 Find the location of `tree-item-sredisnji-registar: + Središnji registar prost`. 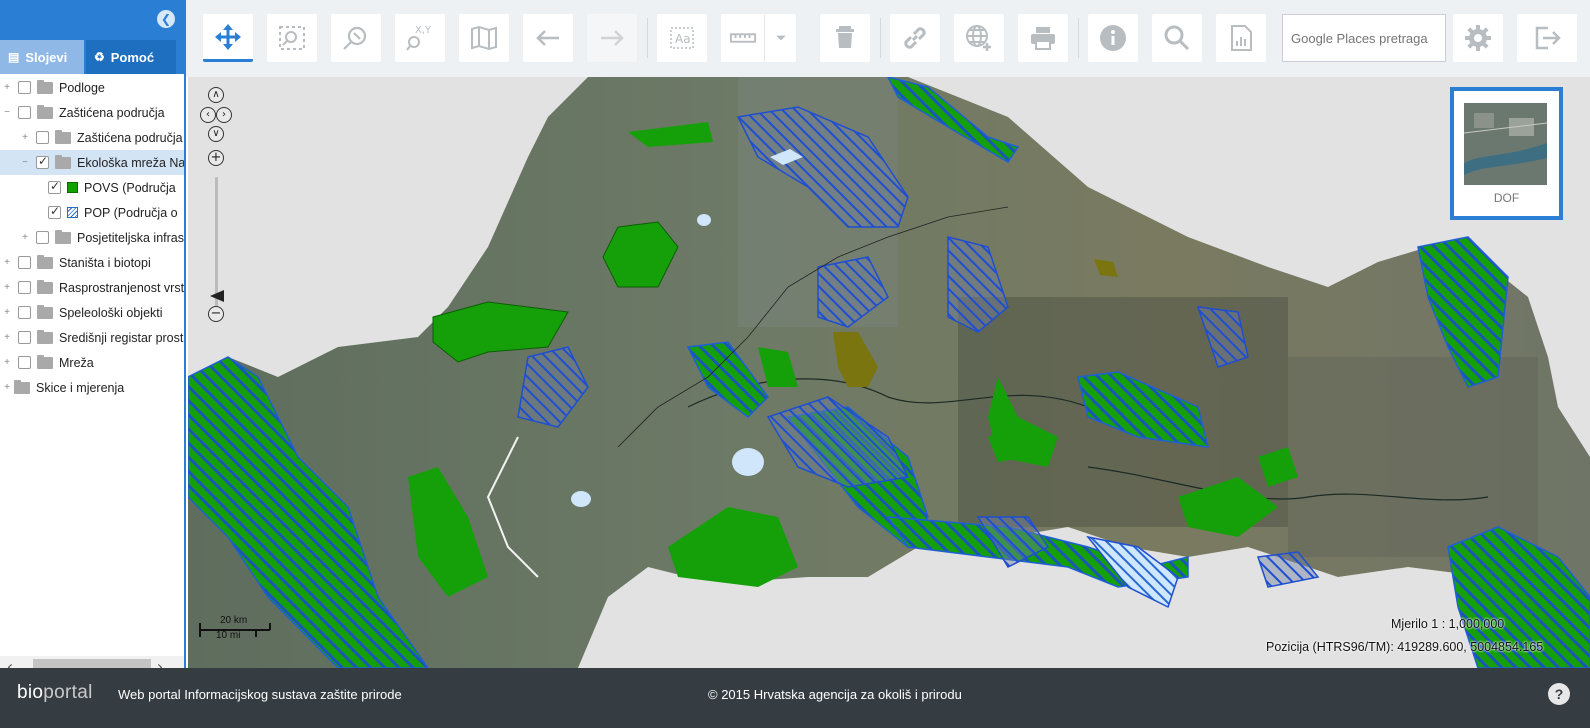

tree-item-sredisnji-registar: + Središnji registar prost is located at coordinates (92, 337).